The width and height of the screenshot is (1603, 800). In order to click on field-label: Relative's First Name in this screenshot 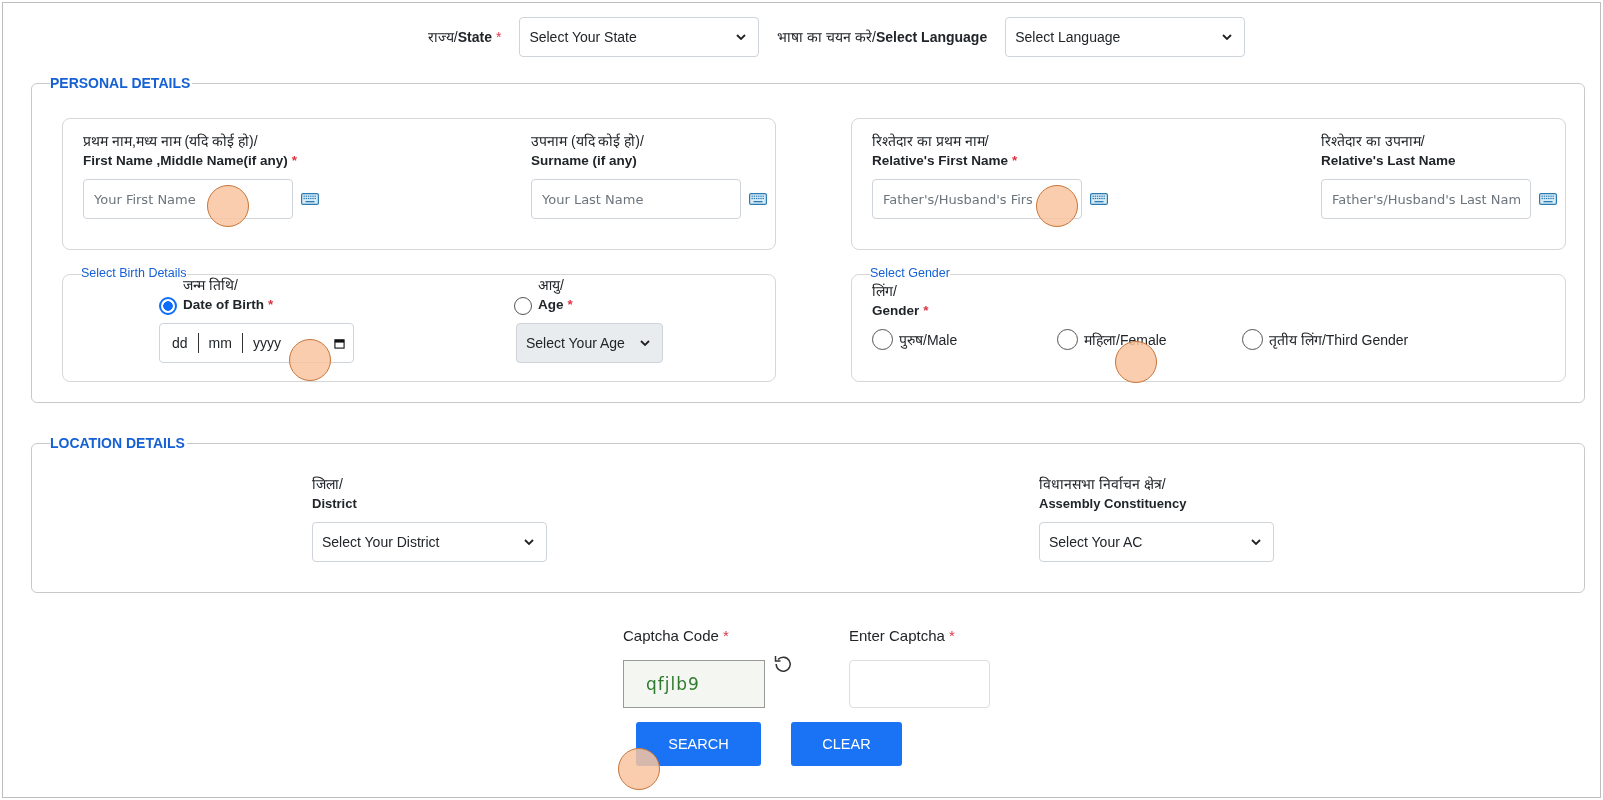, I will do `click(940, 160)`.